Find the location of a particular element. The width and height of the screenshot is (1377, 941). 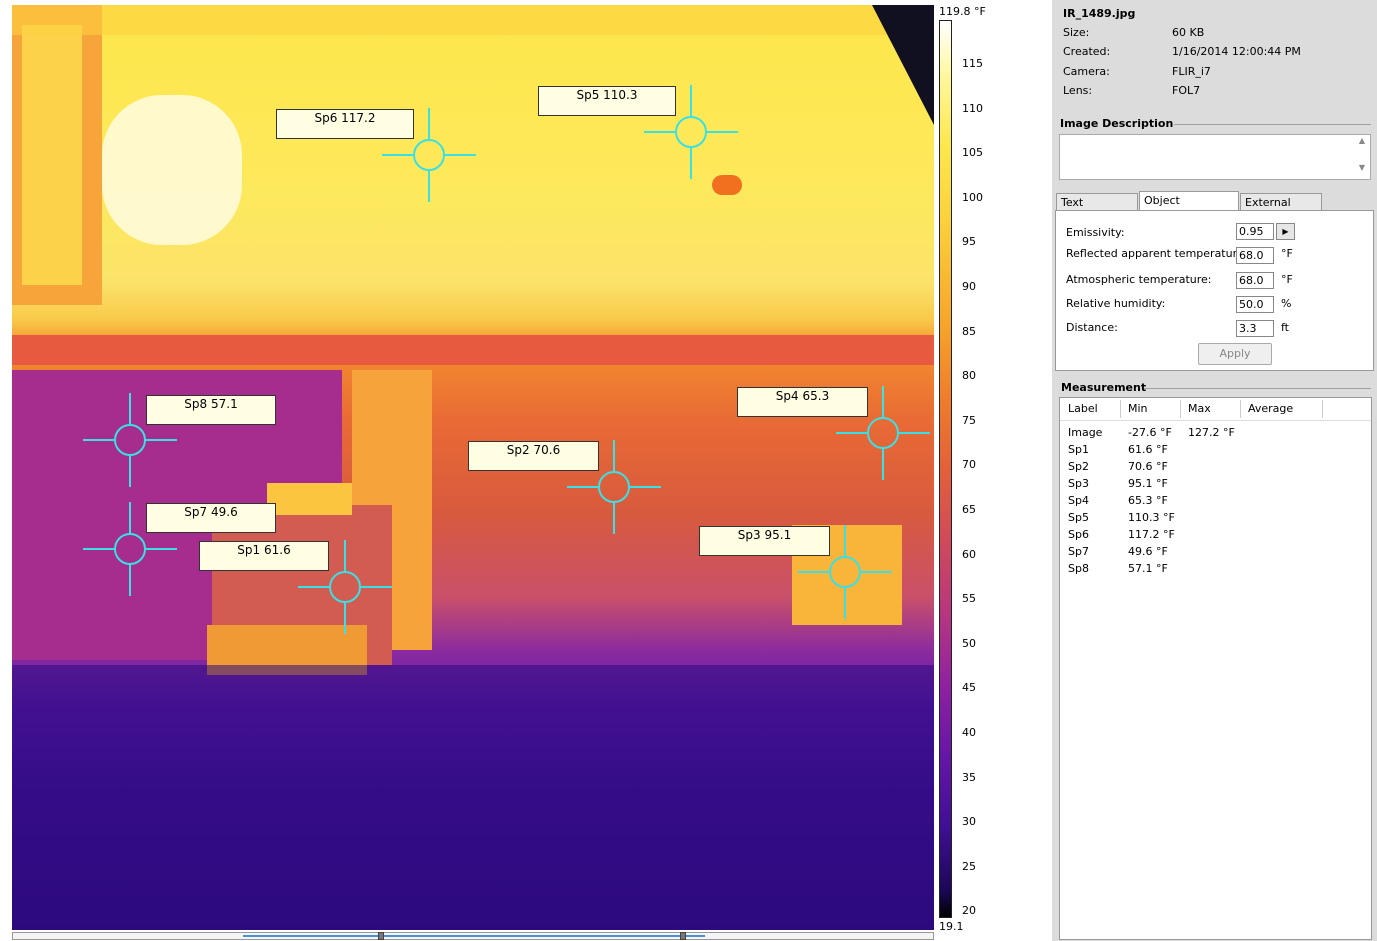

description-scrollbar: ▲ ▼ is located at coordinates (1362, 157).